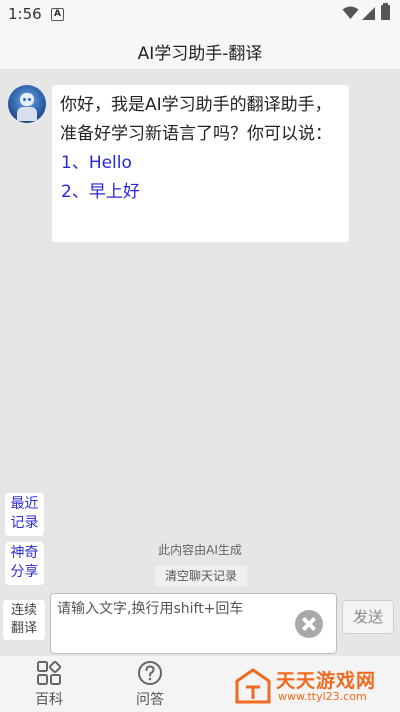  I want to click on suggestion-good-morning: 2、早上好, so click(200, 192).